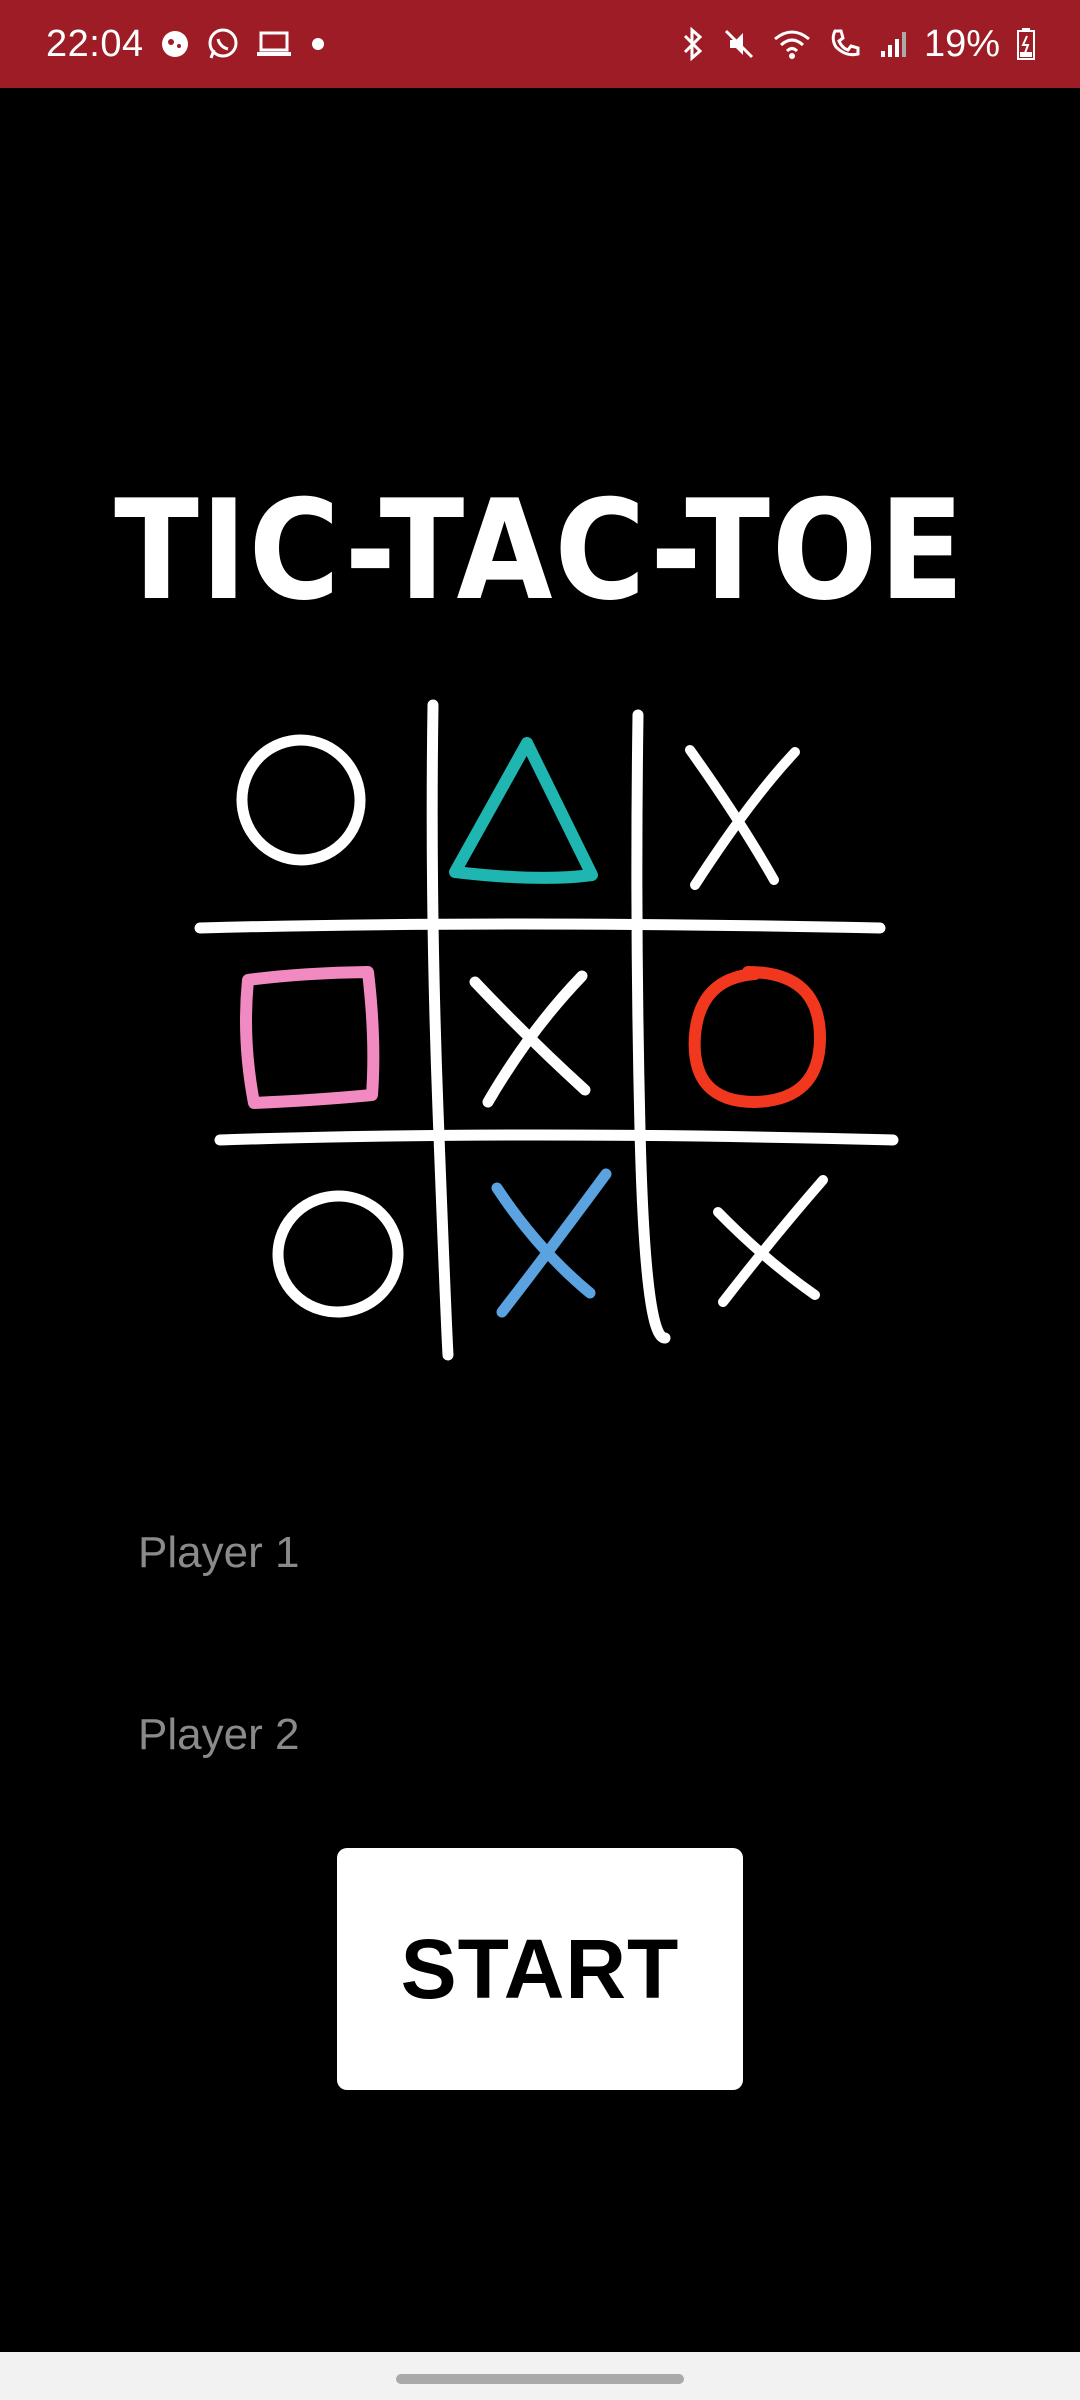 This screenshot has height=2400, width=1080. What do you see at coordinates (742, 817) in the screenshot?
I see `x-mark-top-right` at bounding box center [742, 817].